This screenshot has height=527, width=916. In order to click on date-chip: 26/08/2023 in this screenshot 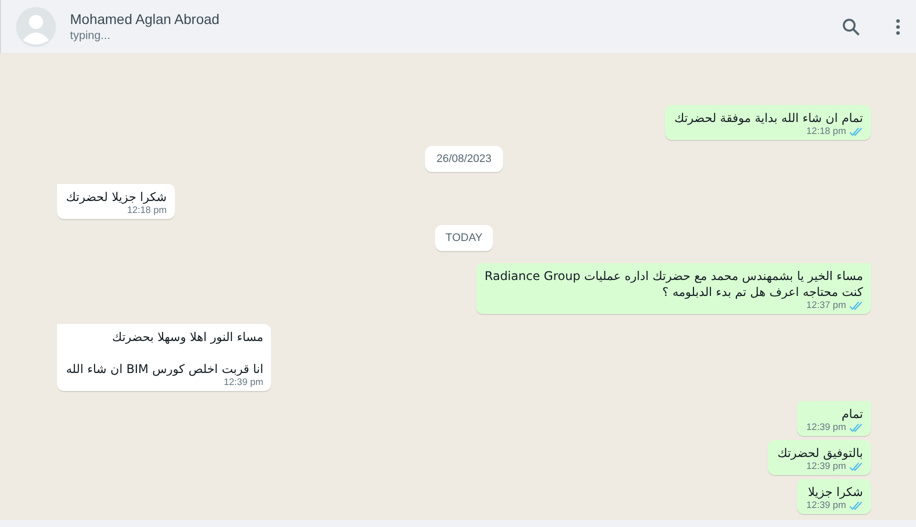, I will do `click(464, 159)`.